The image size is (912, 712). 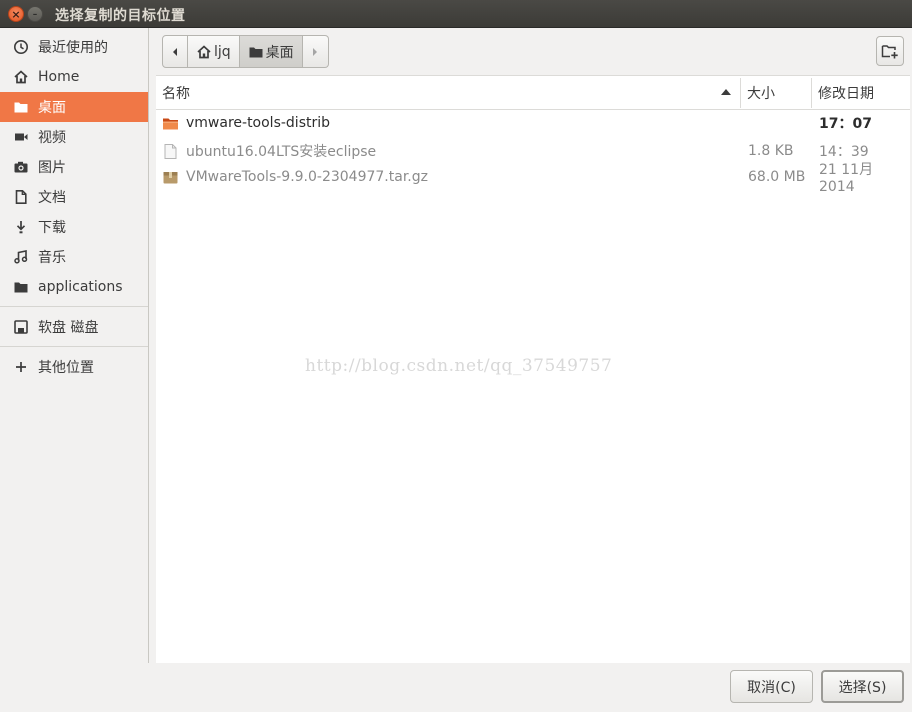 What do you see at coordinates (120, 16) in the screenshot?
I see `window-title: 选择复制的目标位置` at bounding box center [120, 16].